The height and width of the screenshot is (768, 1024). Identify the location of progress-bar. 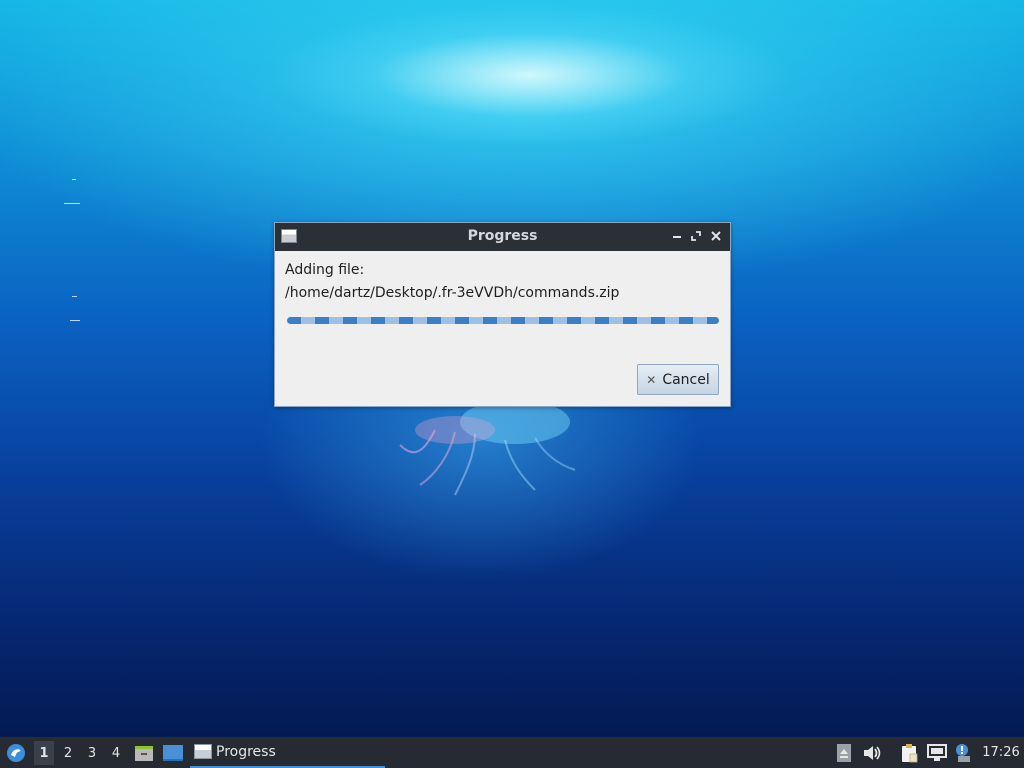
(503, 320).